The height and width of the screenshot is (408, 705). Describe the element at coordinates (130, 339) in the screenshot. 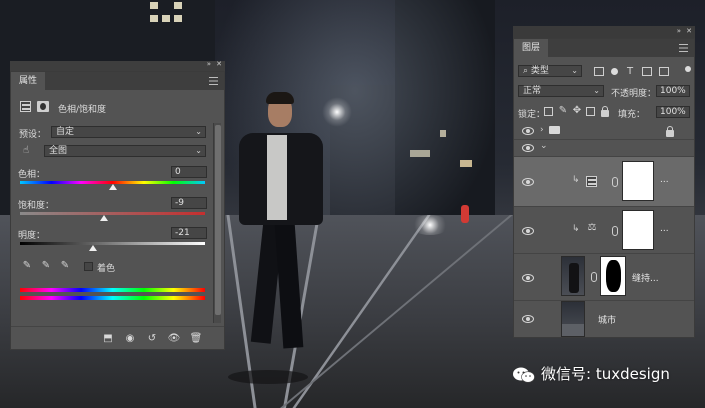

I see `view-previous-state-icon: ◉` at that location.